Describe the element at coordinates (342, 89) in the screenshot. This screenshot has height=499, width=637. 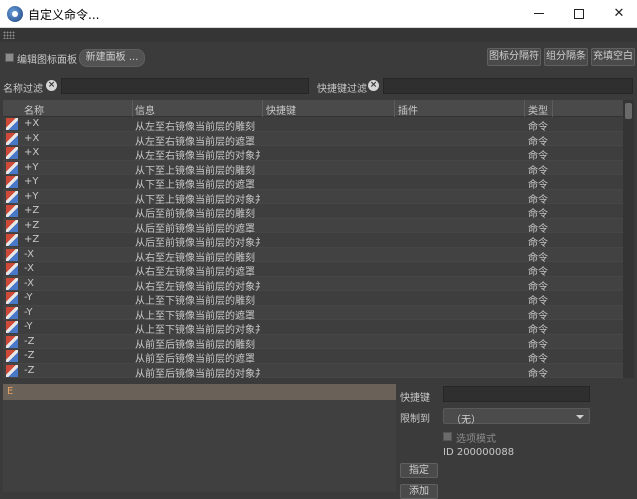
I see `shortcut-filter-label: 快捷键过滤` at that location.